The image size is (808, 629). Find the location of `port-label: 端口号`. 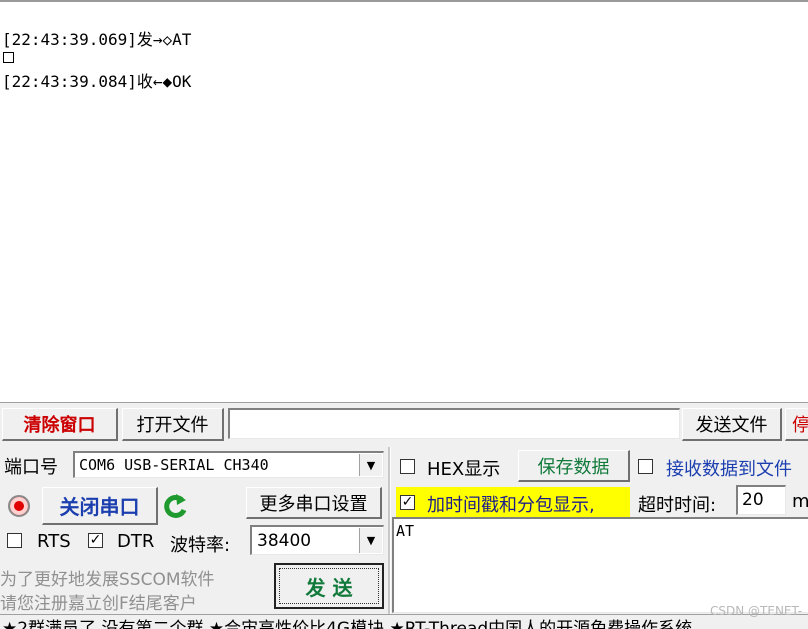

port-label: 端口号 is located at coordinates (31, 467).